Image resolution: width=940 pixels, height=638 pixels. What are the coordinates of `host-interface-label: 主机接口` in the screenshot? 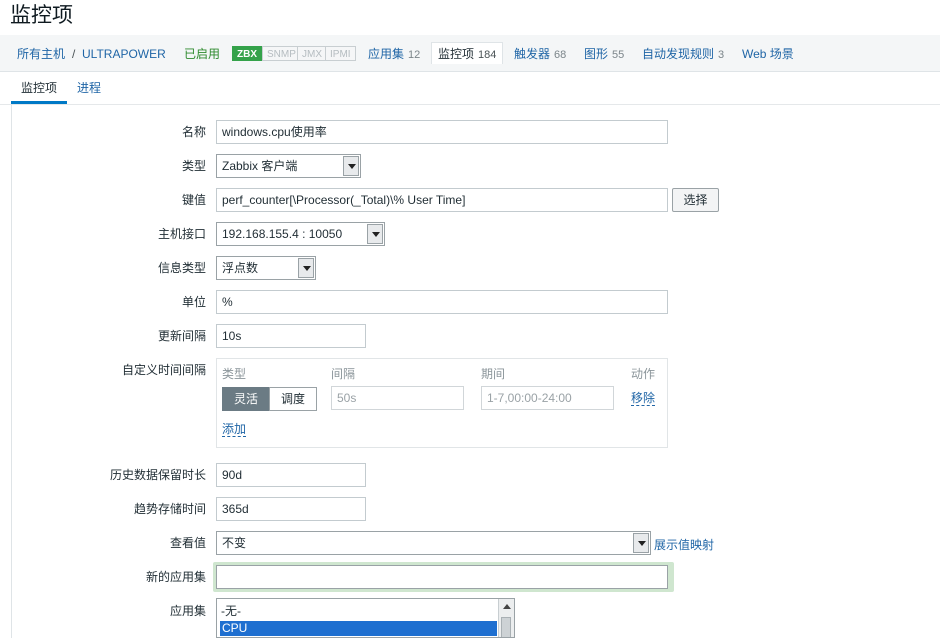 It's located at (181, 234).